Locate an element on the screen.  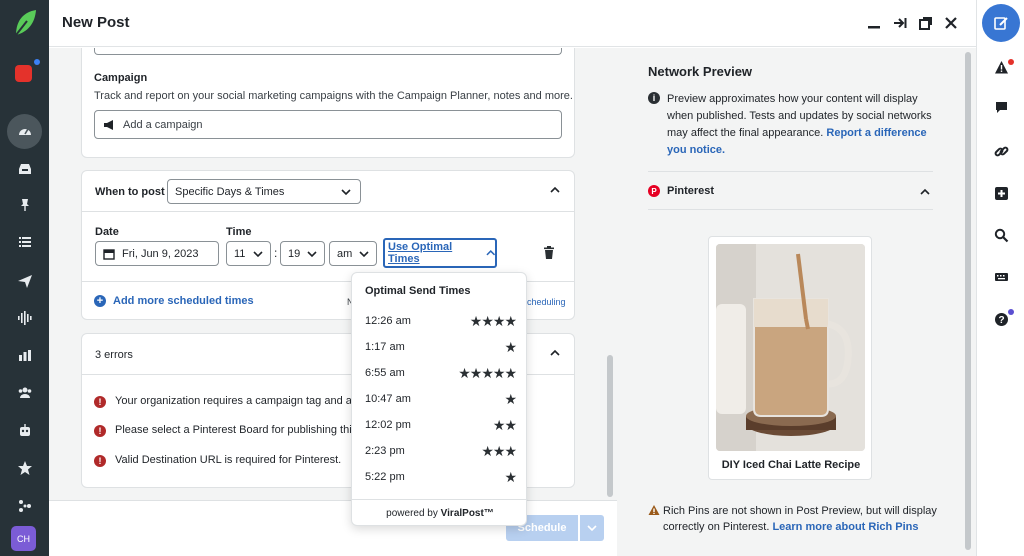
link-icon is located at coordinates (1001, 151).